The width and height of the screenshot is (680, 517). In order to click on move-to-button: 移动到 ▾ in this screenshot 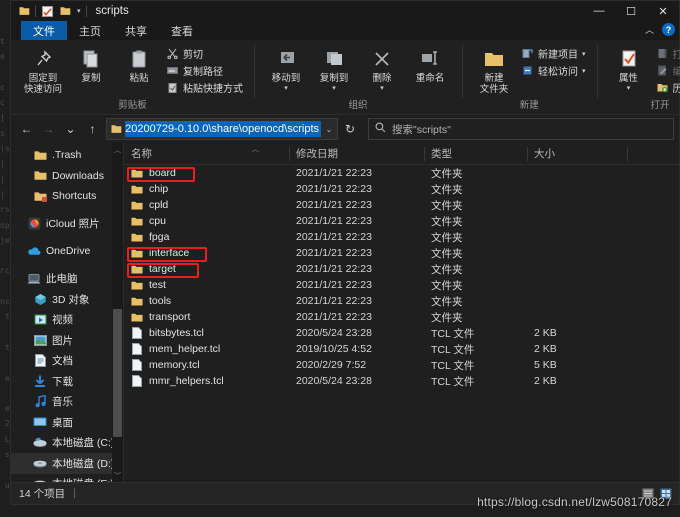, I will do `click(286, 67)`.